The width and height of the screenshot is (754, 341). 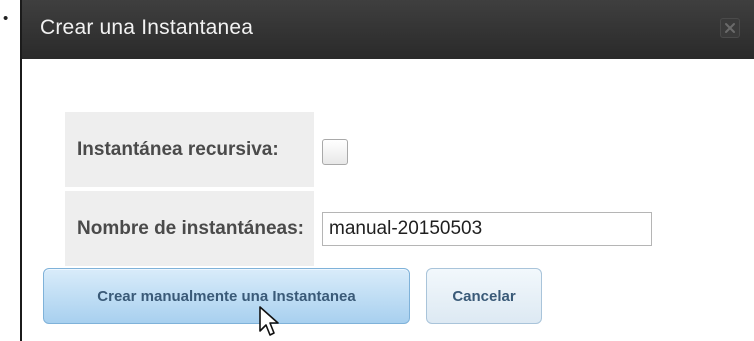 What do you see at coordinates (484, 296) in the screenshot?
I see `cancel-button: Cancelar` at bounding box center [484, 296].